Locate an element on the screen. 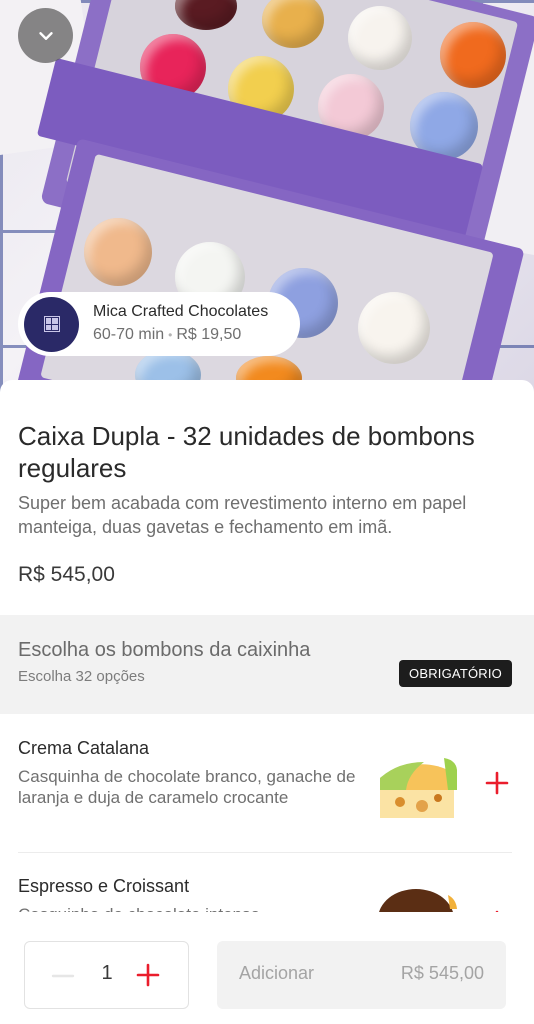 The image size is (534, 1024). footer-bar: 1 Adicionar R$ 545,00 is located at coordinates (267, 968).